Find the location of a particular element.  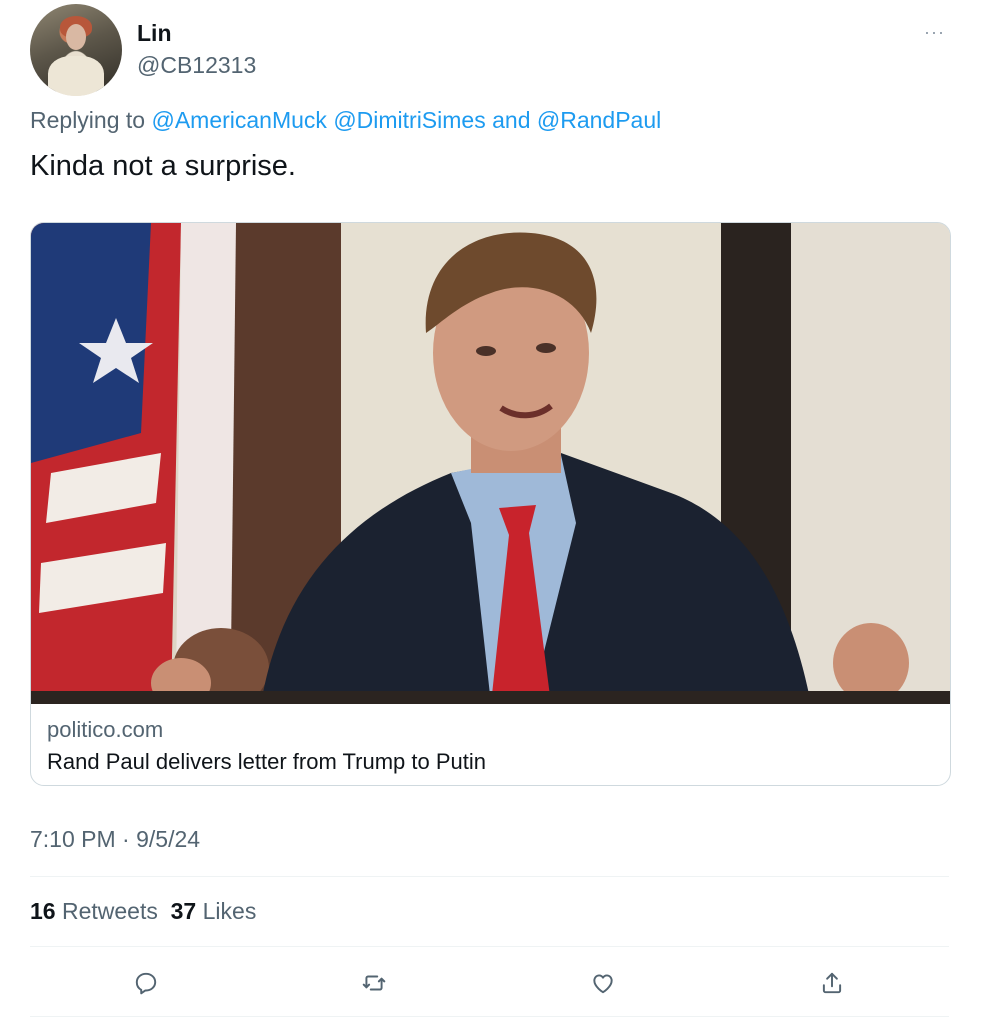

card-domain: politico.com is located at coordinates (105, 730).